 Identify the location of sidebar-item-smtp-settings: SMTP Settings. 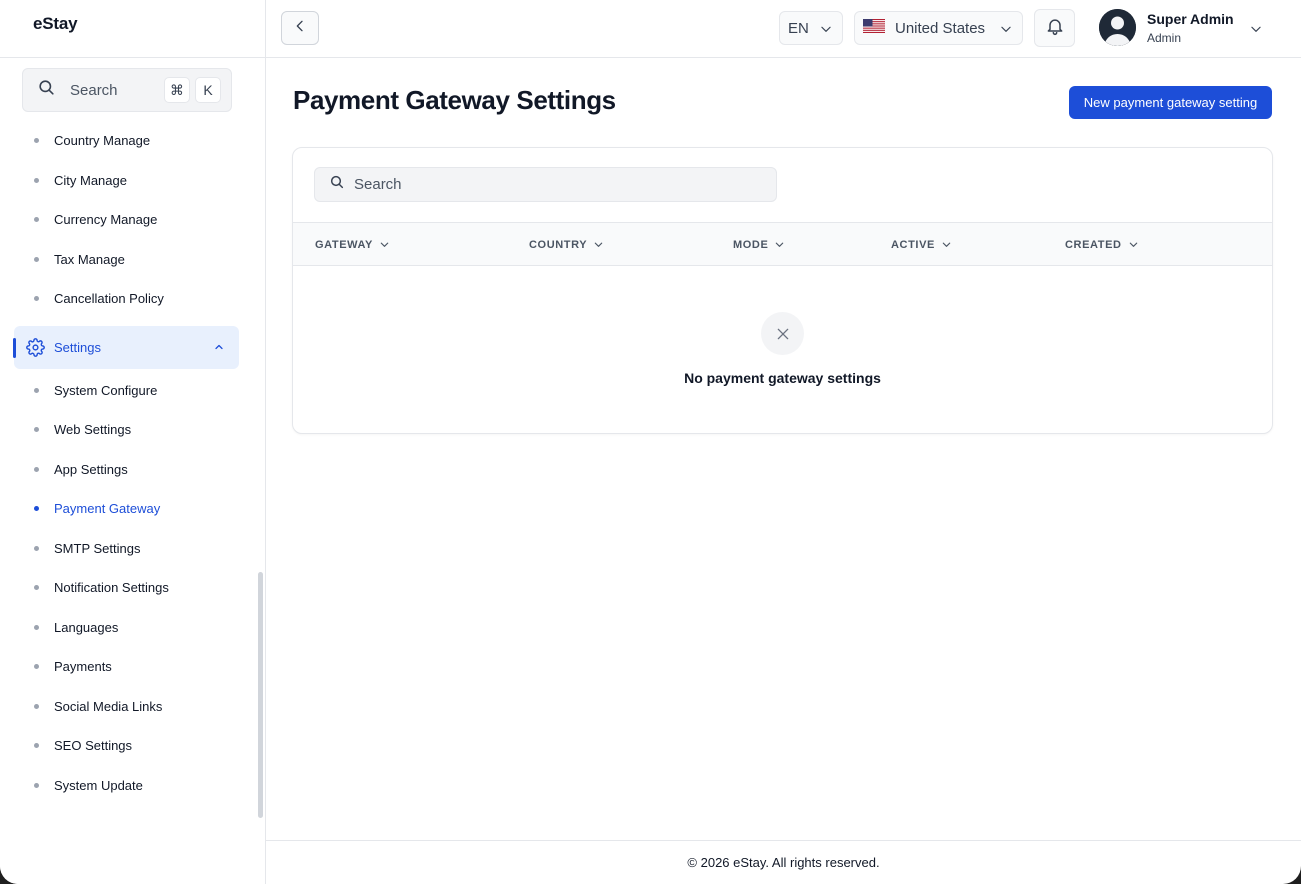
(128, 549).